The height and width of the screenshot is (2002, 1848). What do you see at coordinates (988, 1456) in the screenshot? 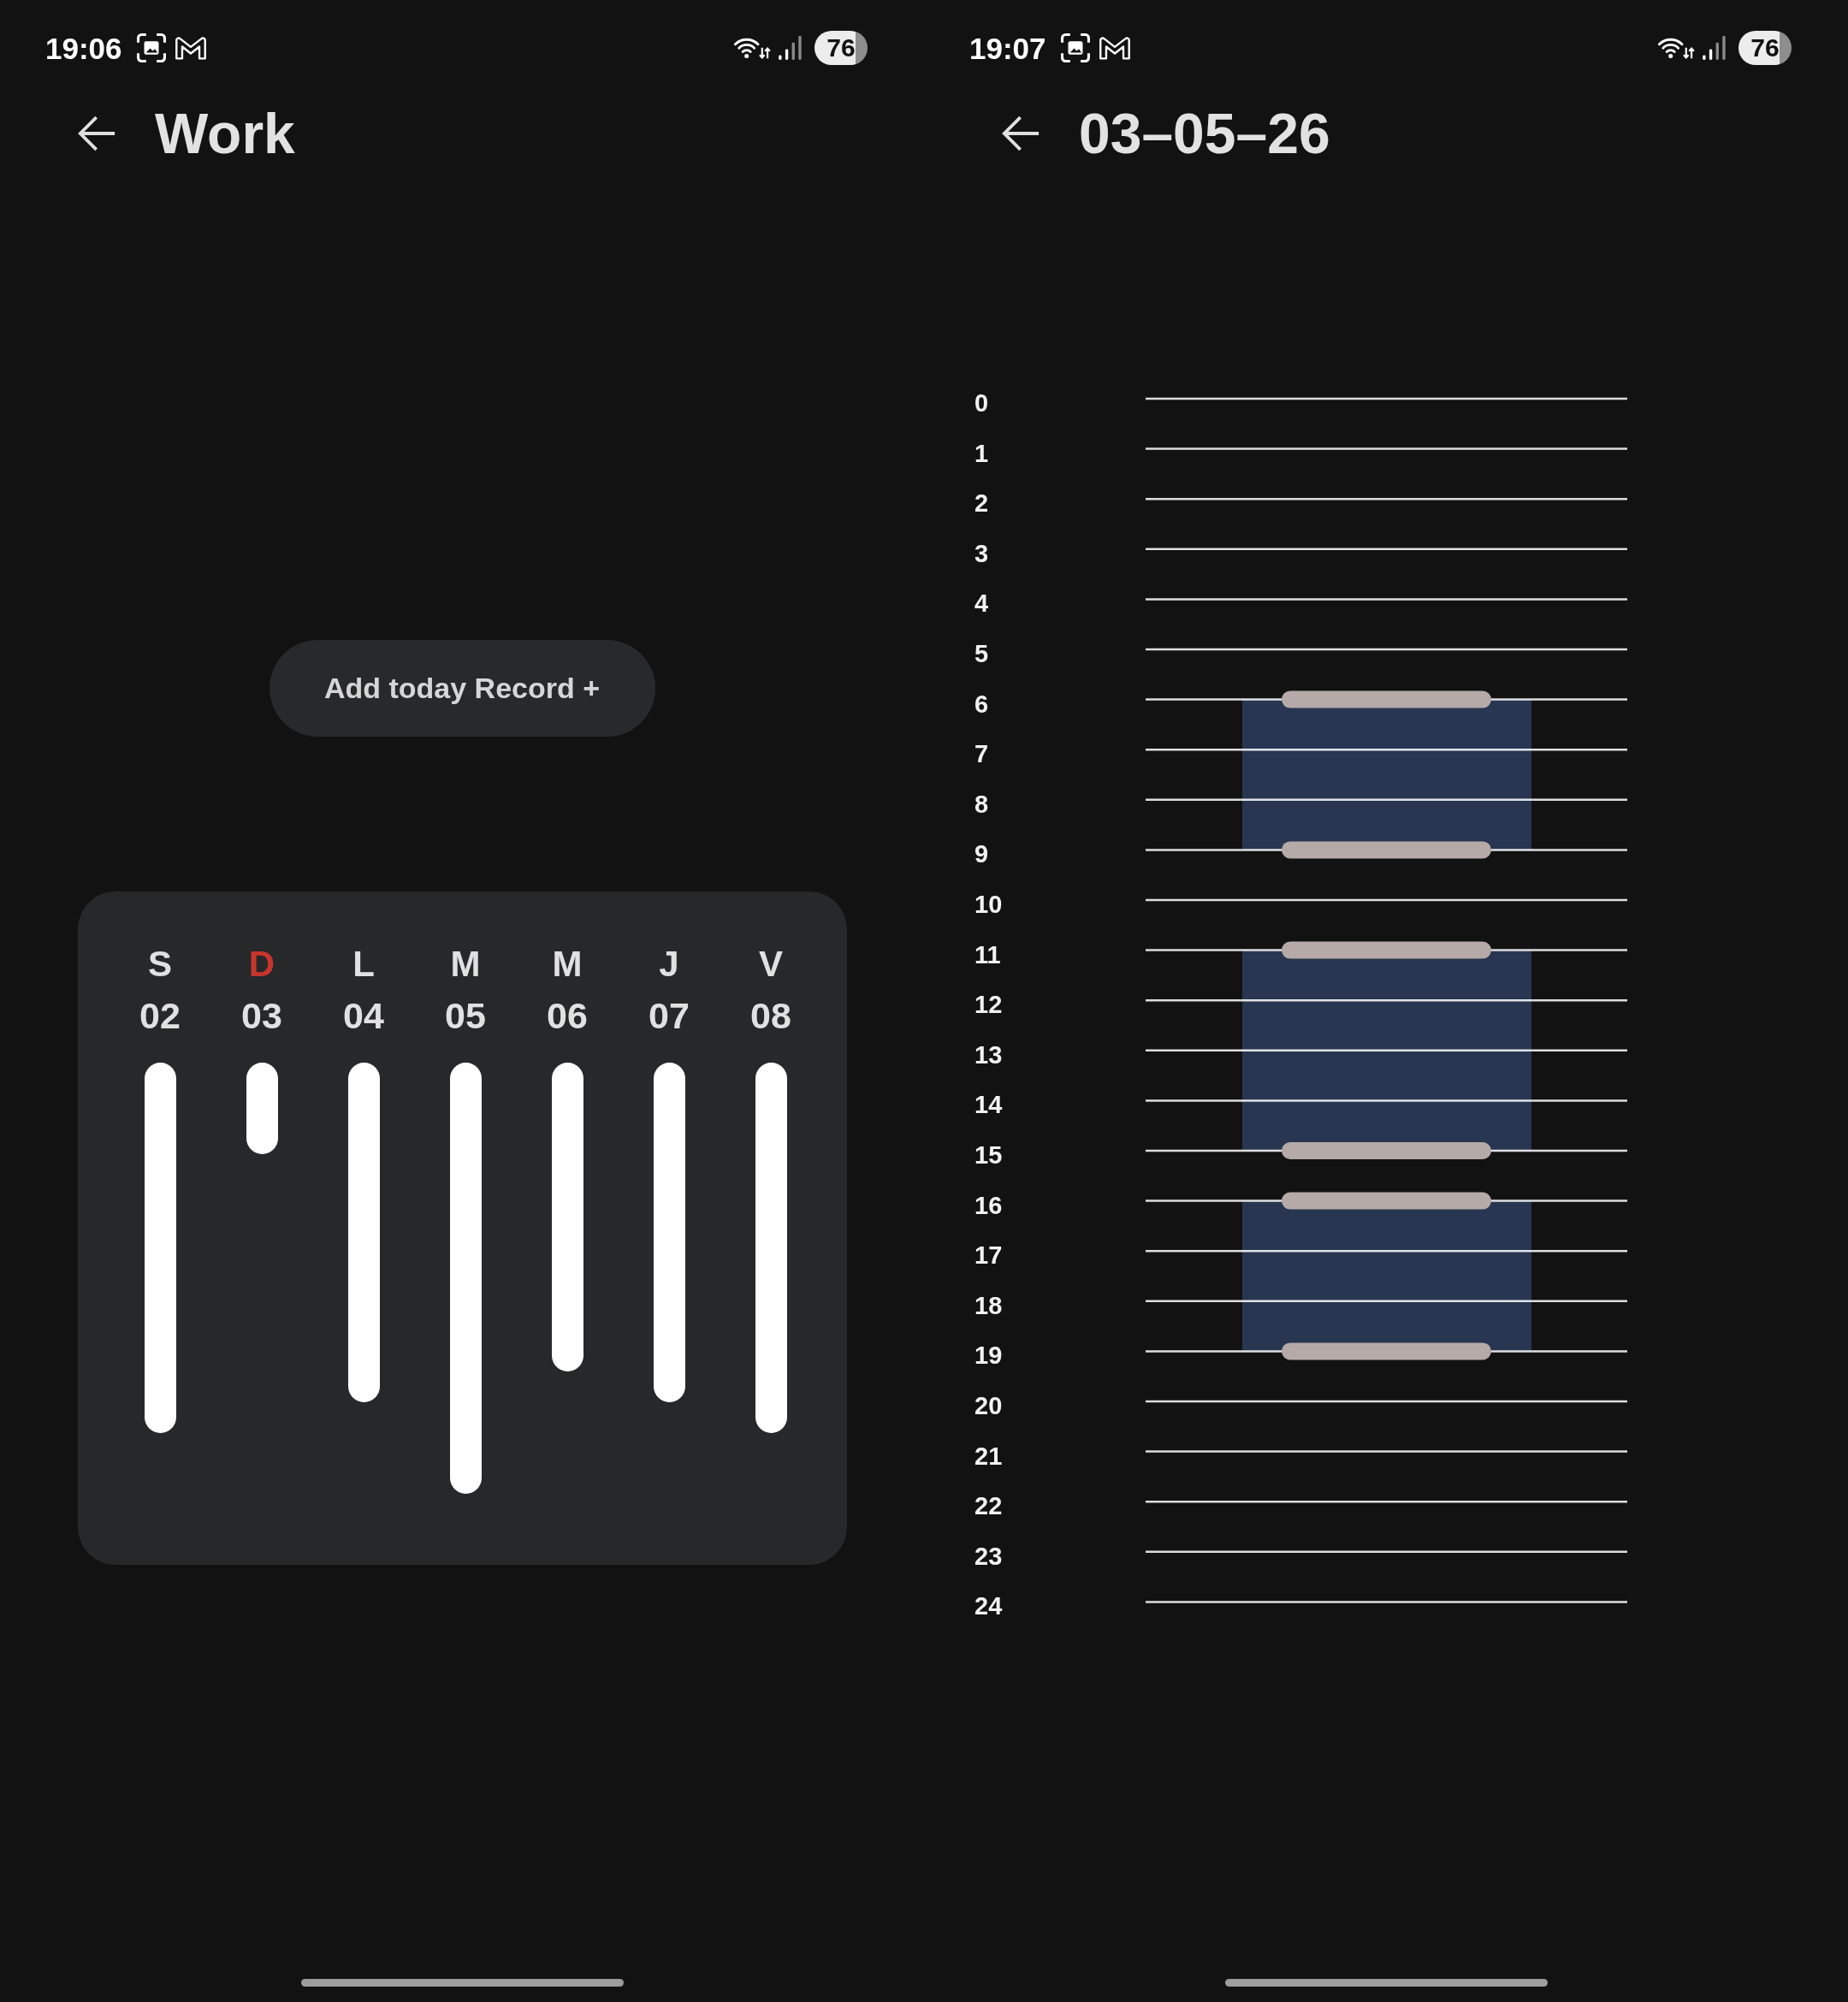
I see `hour-label: 21` at bounding box center [988, 1456].